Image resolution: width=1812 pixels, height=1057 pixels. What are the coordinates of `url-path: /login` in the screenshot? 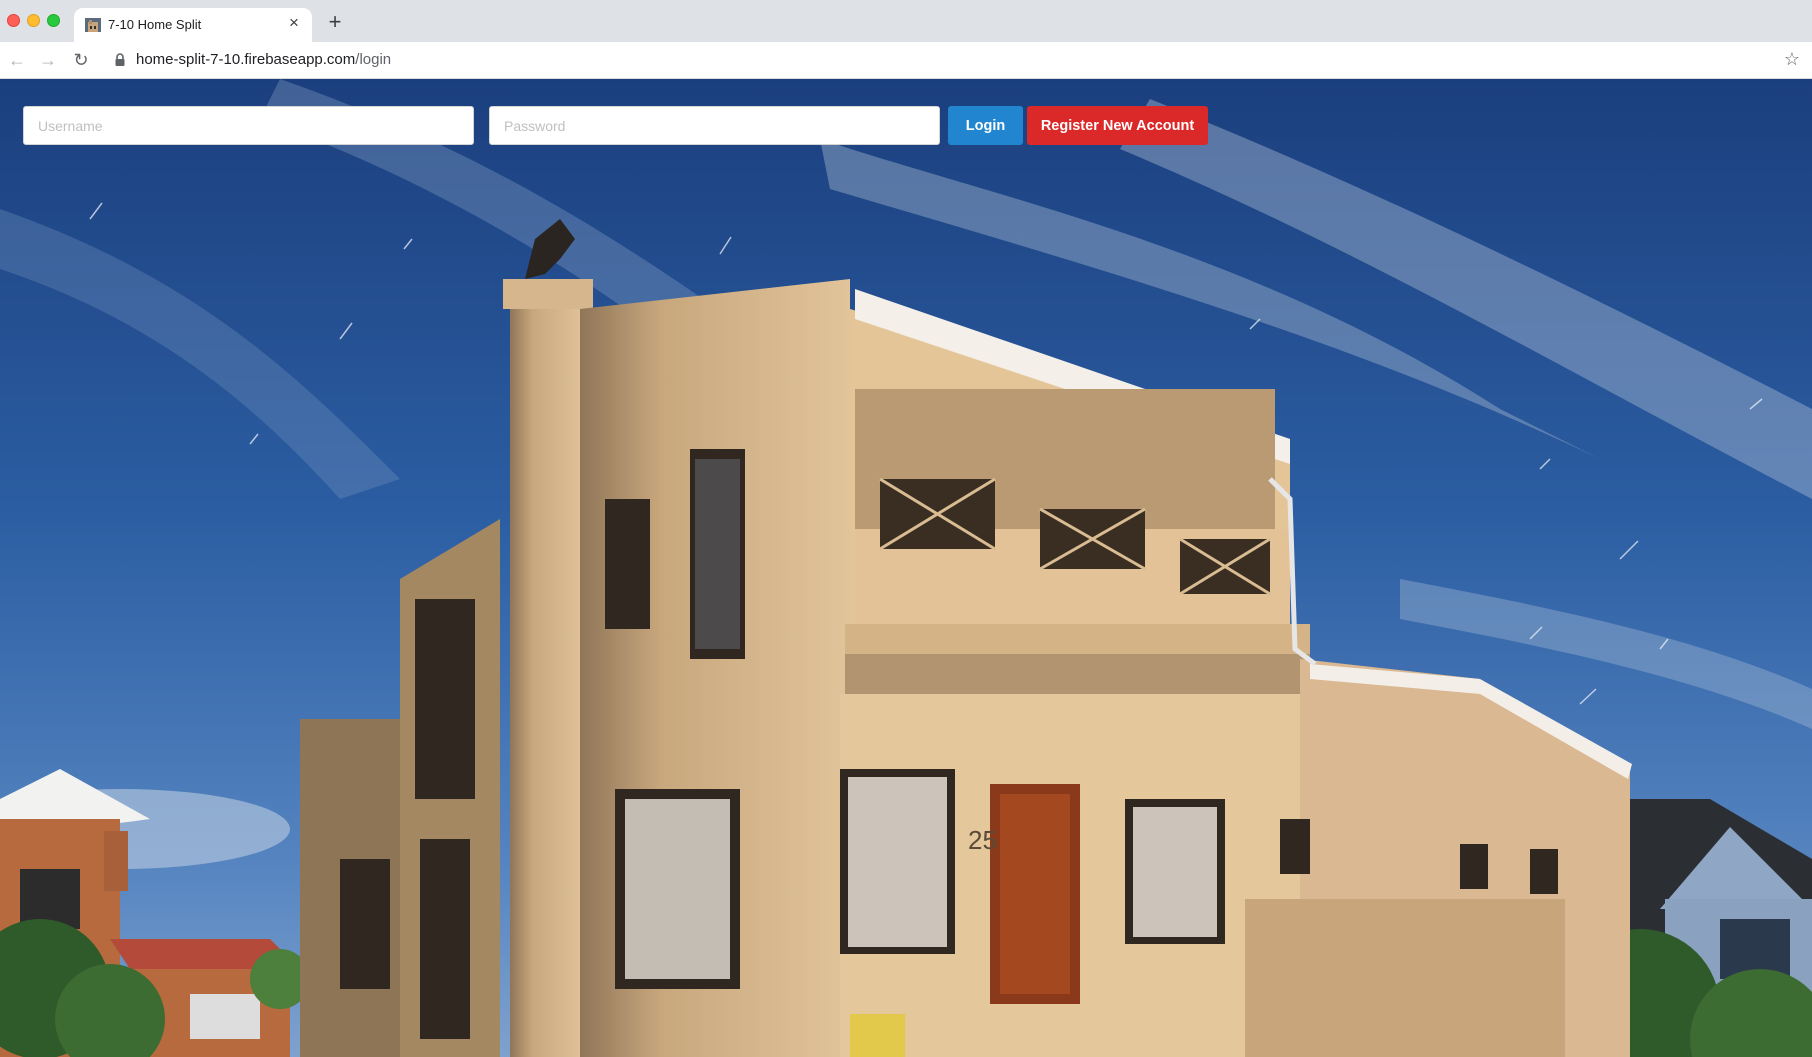 It's located at (373, 59).